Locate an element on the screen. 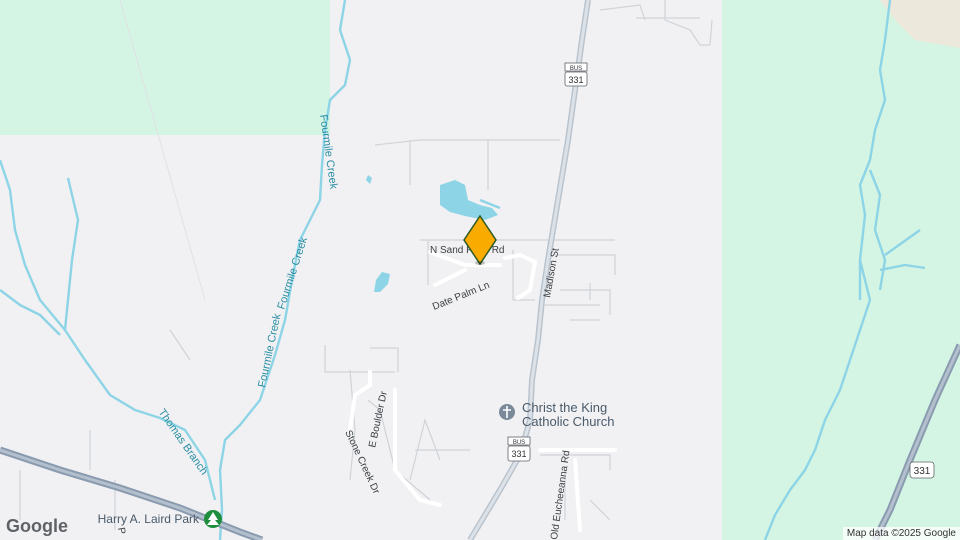 This screenshot has height=540, width=960. church-label-line1: Christ the King is located at coordinates (564, 407).